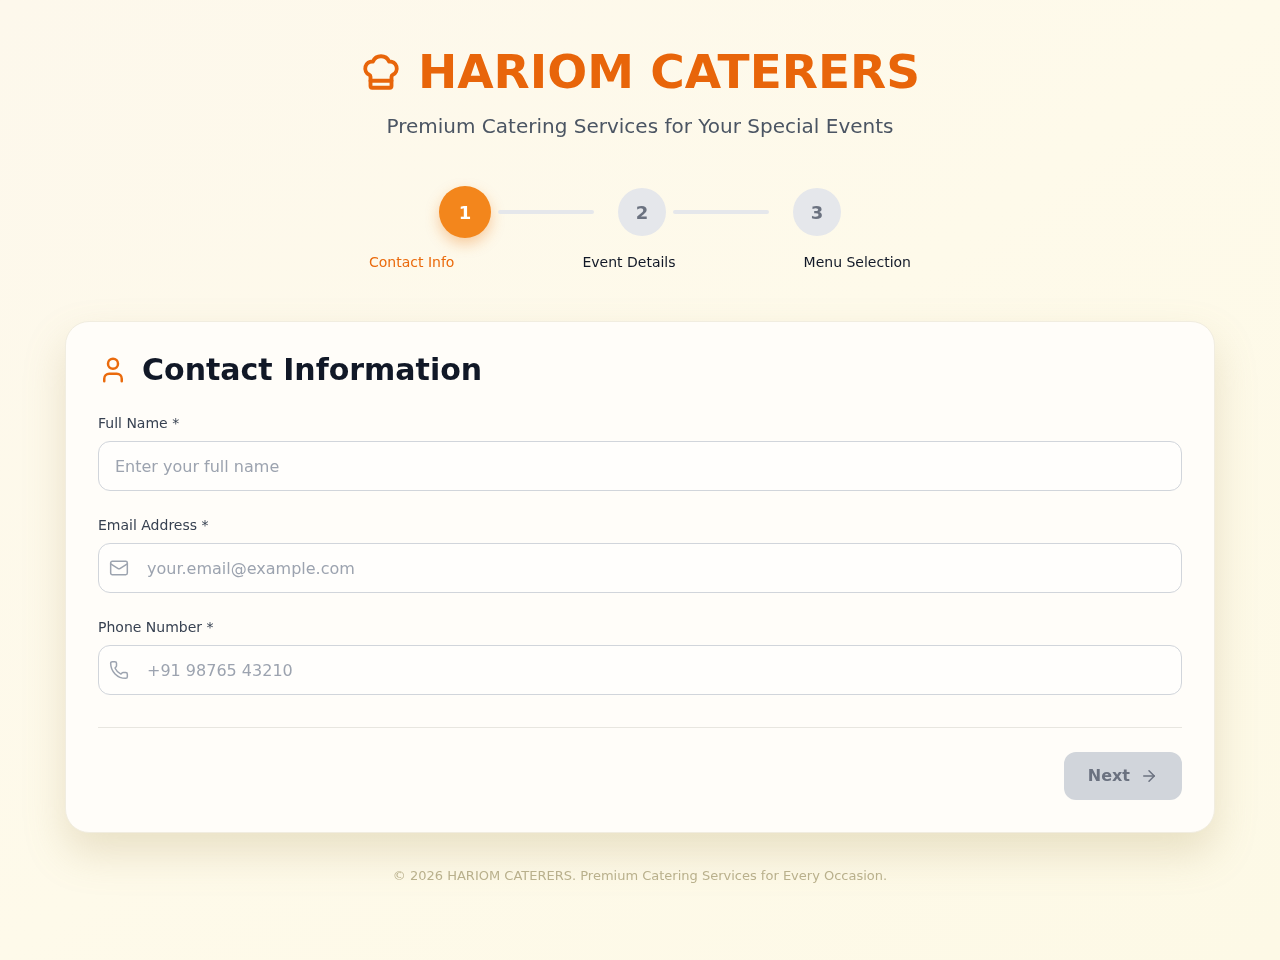 Image resolution: width=1280 pixels, height=960 pixels. I want to click on brand-title: HARIOM CATERERS, so click(669, 72).